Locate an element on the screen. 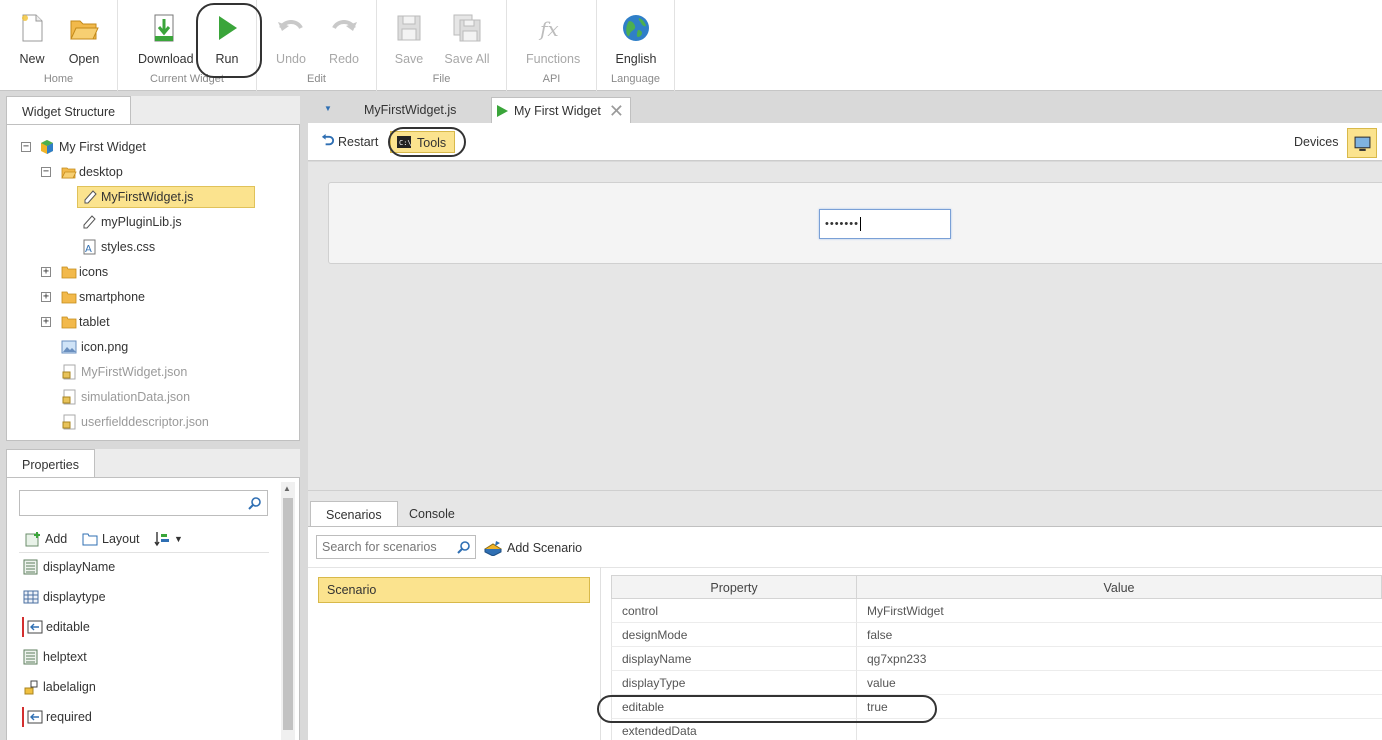 The height and width of the screenshot is (740, 1382). tree-item-smartphone: + smartphone is located at coordinates (147, 297).